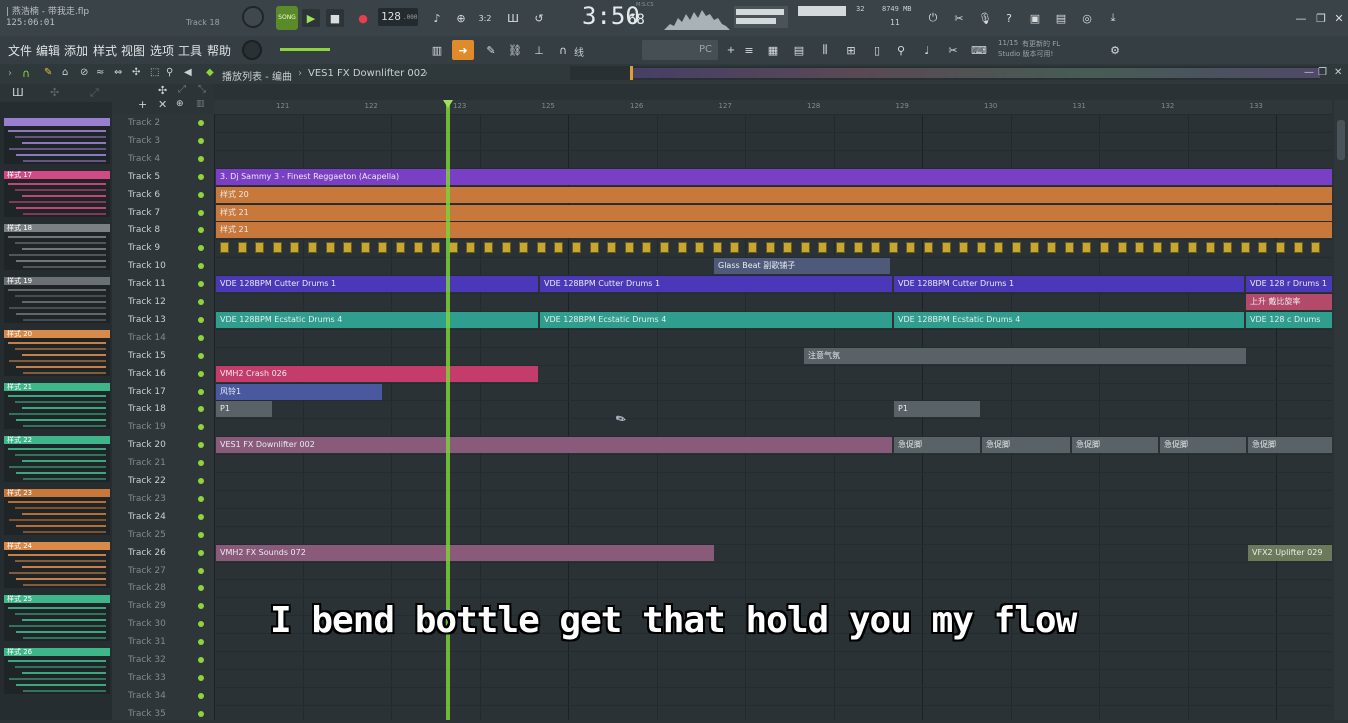  What do you see at coordinates (554, 445) in the screenshot?
I see `playlist-clip: VES1 FX Downlifter 002` at bounding box center [554, 445].